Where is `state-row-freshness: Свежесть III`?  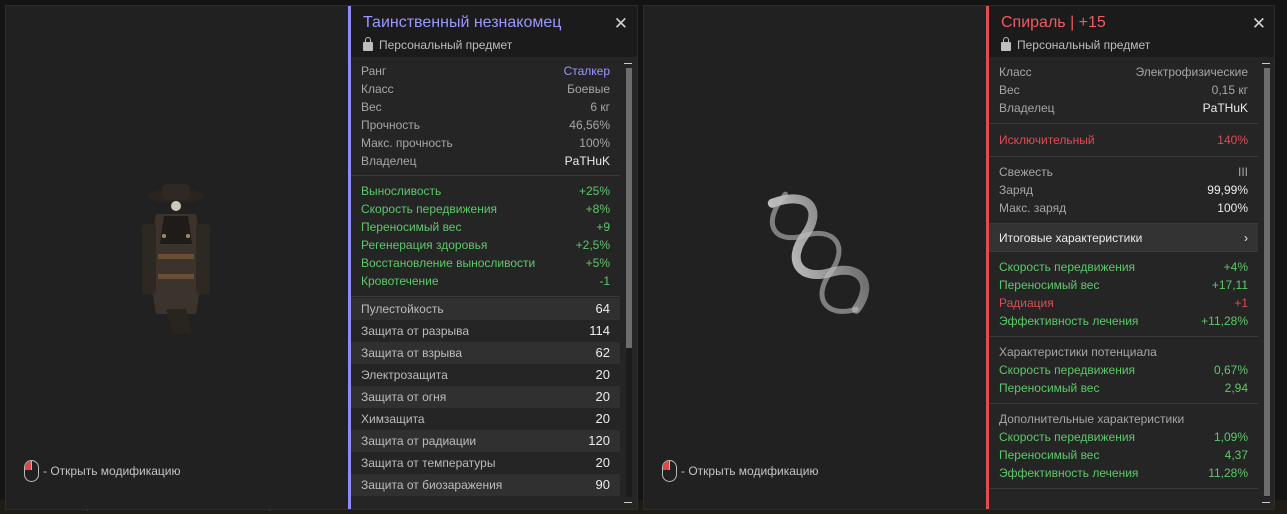 state-row-freshness: Свежесть III is located at coordinates (1123, 172).